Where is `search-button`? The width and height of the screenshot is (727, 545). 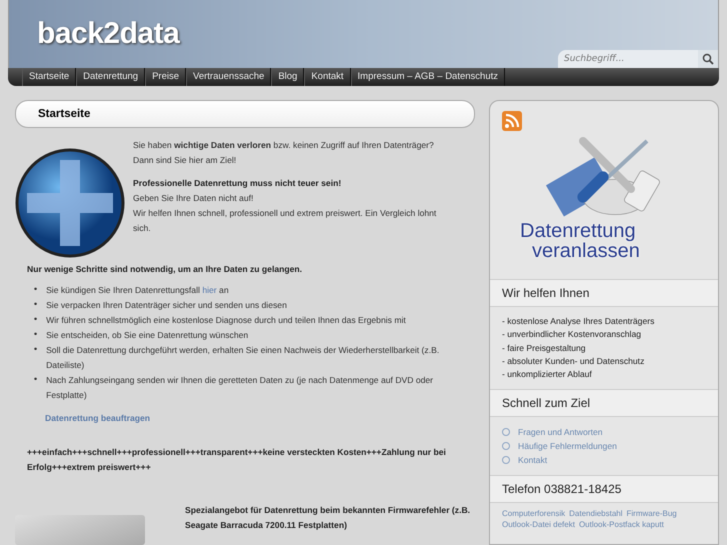
search-button is located at coordinates (708, 59).